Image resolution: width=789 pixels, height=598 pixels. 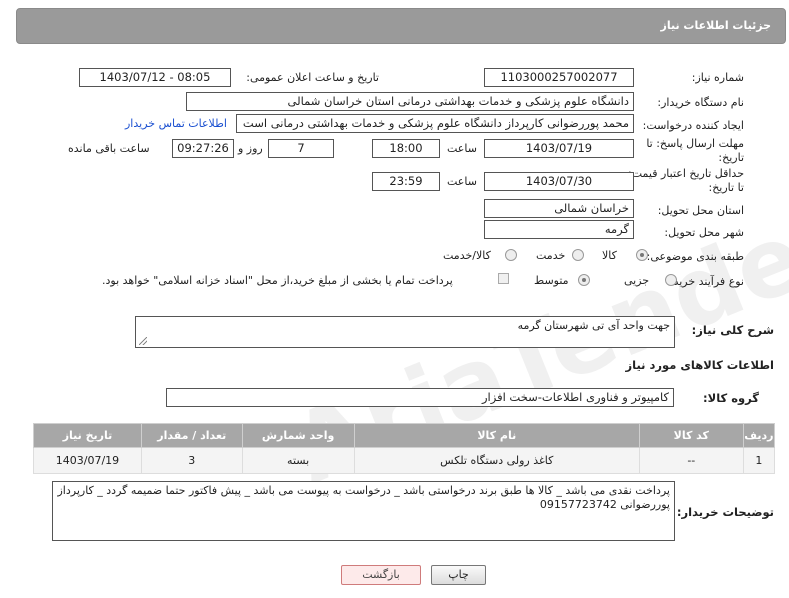 What do you see at coordinates (731, 398) in the screenshot?
I see `goods-group-label: گروه کالا:` at bounding box center [731, 398].